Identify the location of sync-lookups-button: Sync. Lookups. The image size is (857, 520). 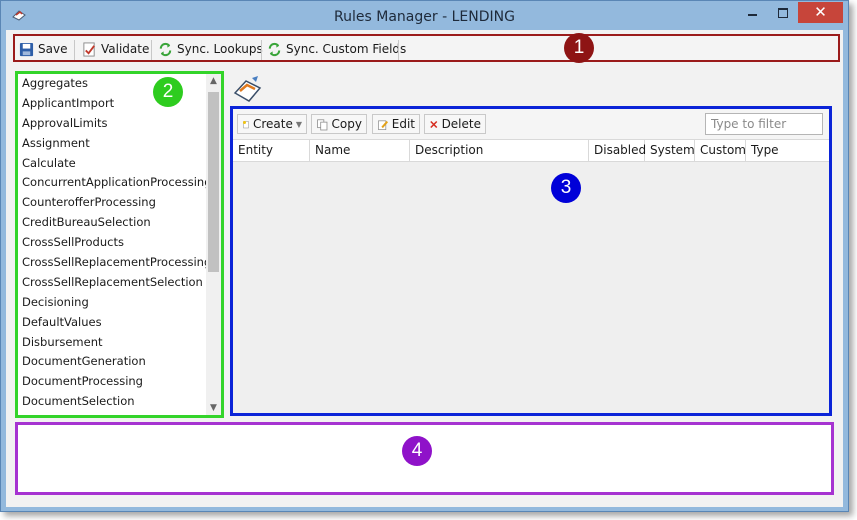
(210, 49).